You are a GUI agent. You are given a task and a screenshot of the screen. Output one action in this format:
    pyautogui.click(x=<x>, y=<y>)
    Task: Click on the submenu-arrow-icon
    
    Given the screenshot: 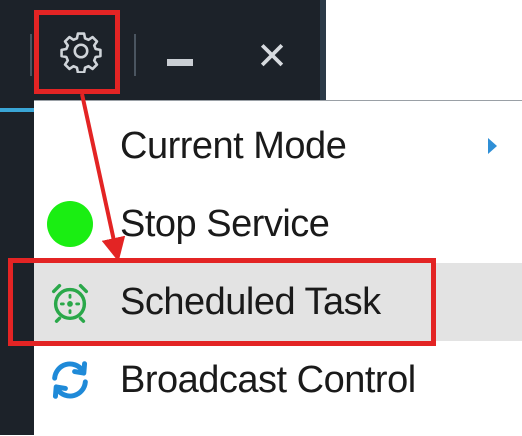 What is the action you would take?
    pyautogui.click(x=492, y=146)
    